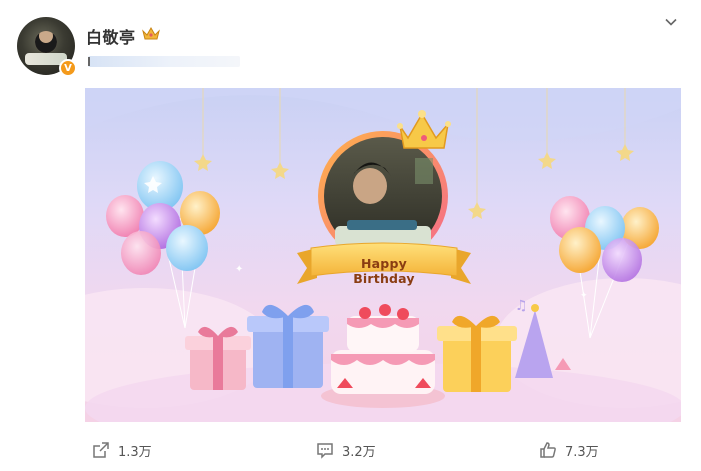 The width and height of the screenshot is (701, 471). I want to click on like-button: 7.3万, so click(569, 450).